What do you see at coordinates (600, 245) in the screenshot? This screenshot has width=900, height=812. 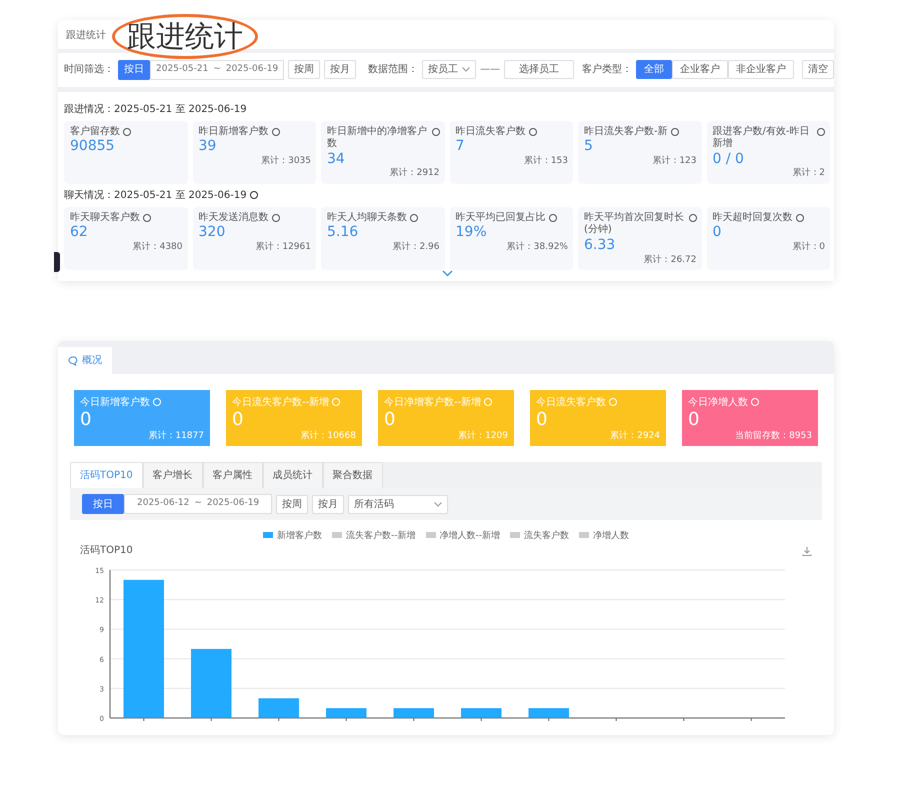 I see `stat-value: 6.33` at bounding box center [600, 245].